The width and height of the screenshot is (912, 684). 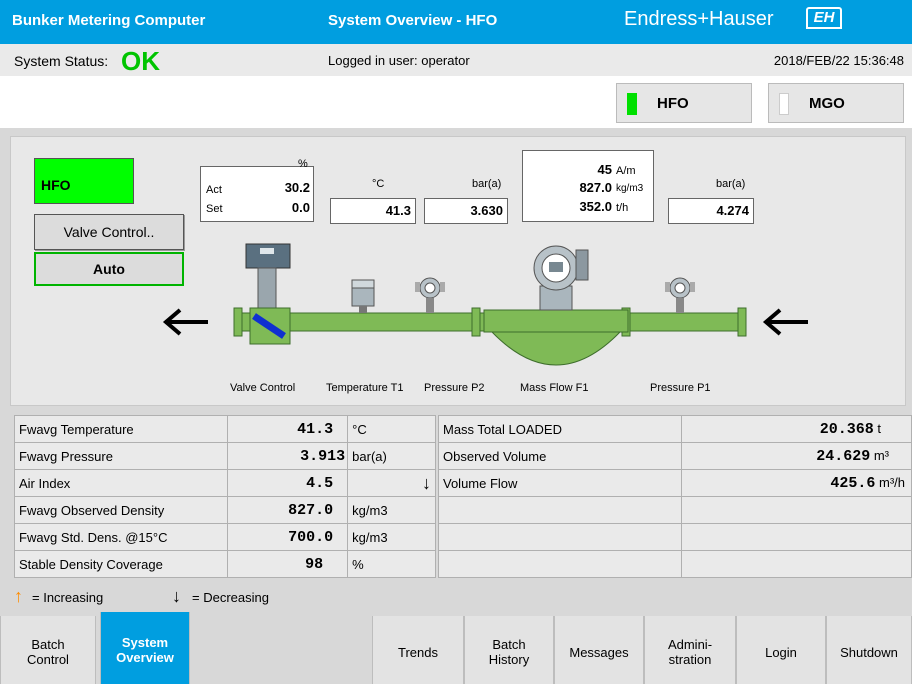 I want to click on table-row: Fwavg Temperature 41.3 °C, so click(x=224, y=429).